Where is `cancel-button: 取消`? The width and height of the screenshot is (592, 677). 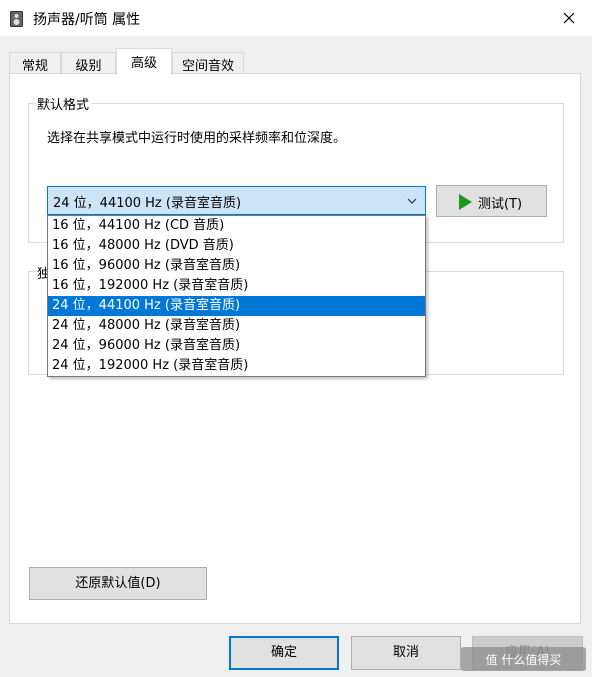 cancel-button: 取消 is located at coordinates (406, 653).